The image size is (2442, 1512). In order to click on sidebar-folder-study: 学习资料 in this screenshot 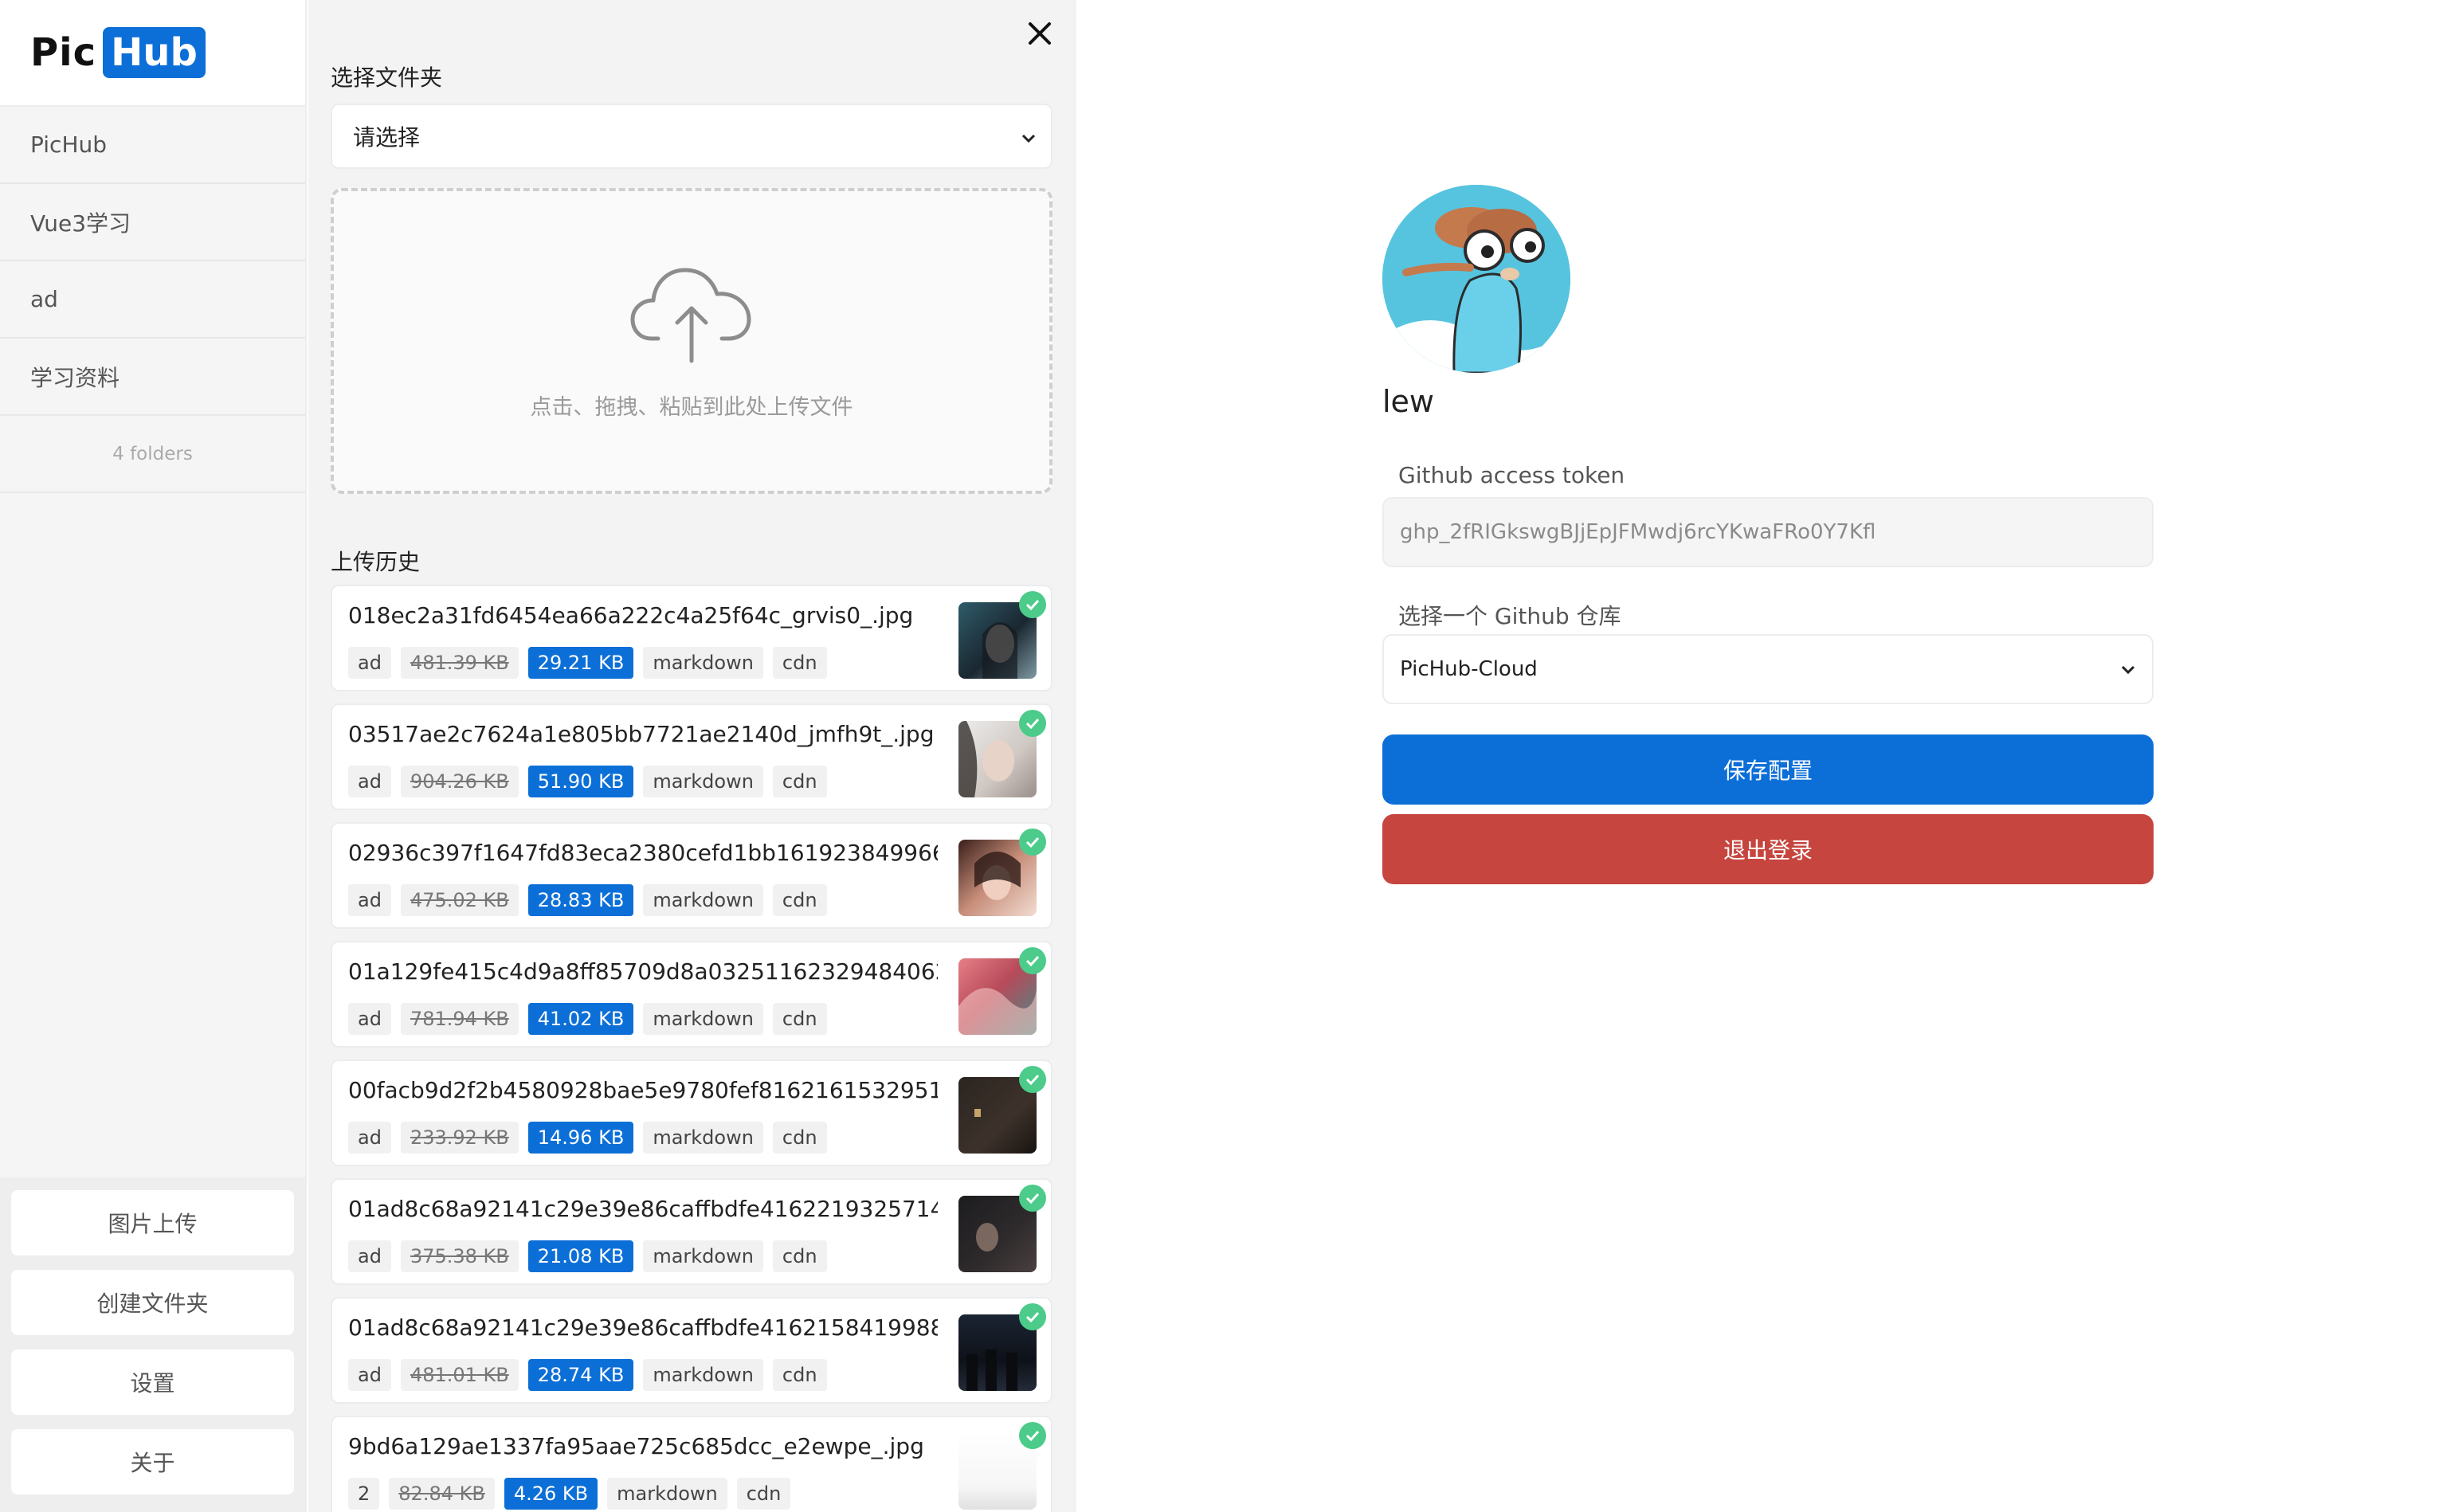, I will do `click(152, 378)`.